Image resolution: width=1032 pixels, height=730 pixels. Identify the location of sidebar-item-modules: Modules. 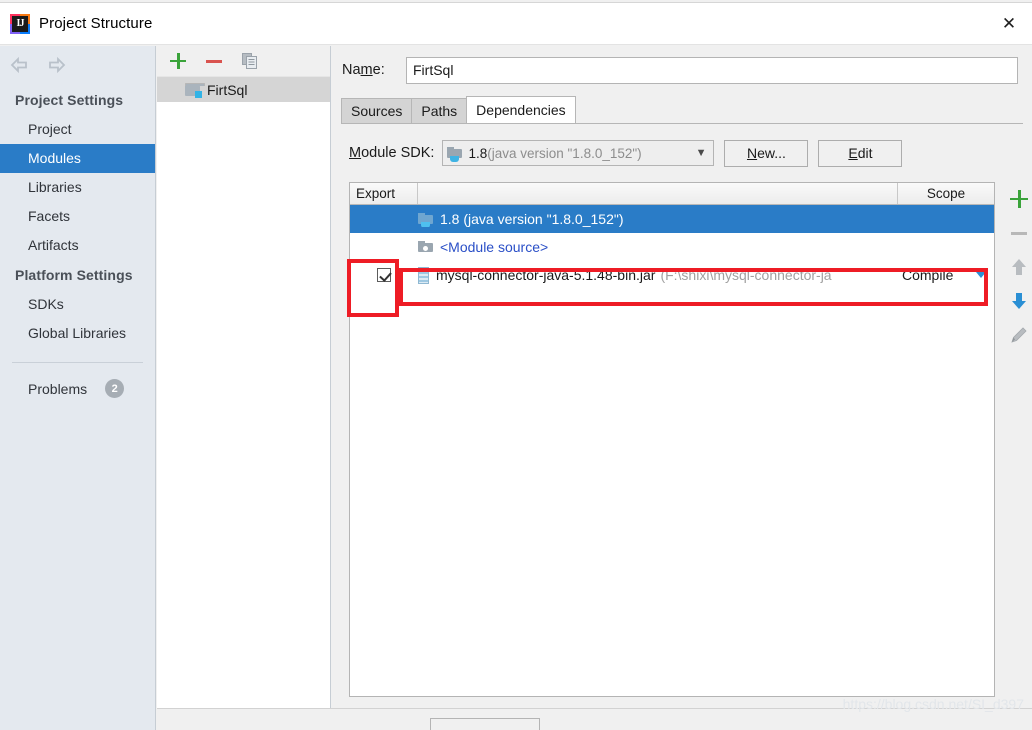
(77, 158).